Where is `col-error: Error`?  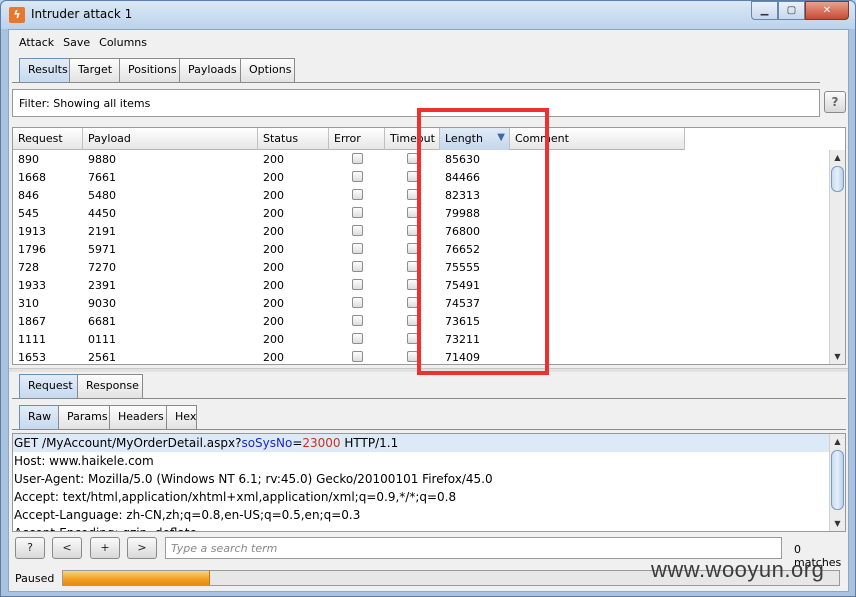
col-error: Error is located at coordinates (357, 139).